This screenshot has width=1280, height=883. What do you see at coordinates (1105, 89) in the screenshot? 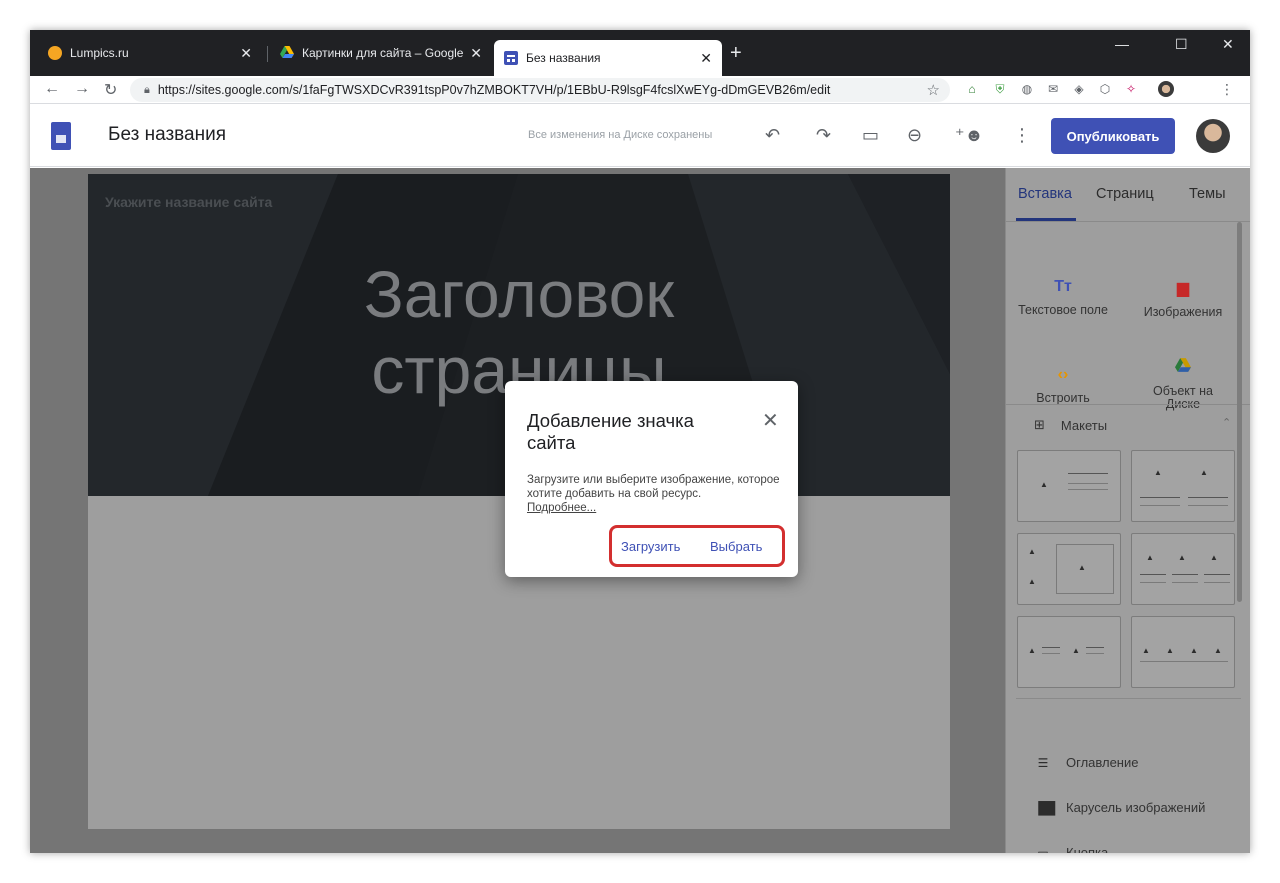
I see `extension-badge-icon: ⬡` at bounding box center [1105, 89].